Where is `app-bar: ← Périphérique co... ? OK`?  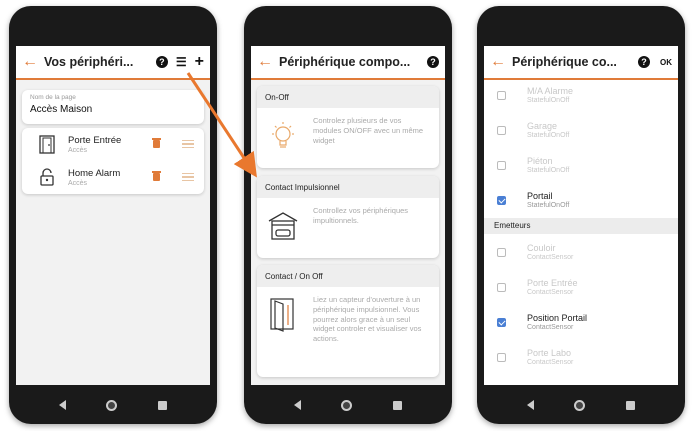
app-bar: ← Périphérique co... ? OK is located at coordinates (581, 63).